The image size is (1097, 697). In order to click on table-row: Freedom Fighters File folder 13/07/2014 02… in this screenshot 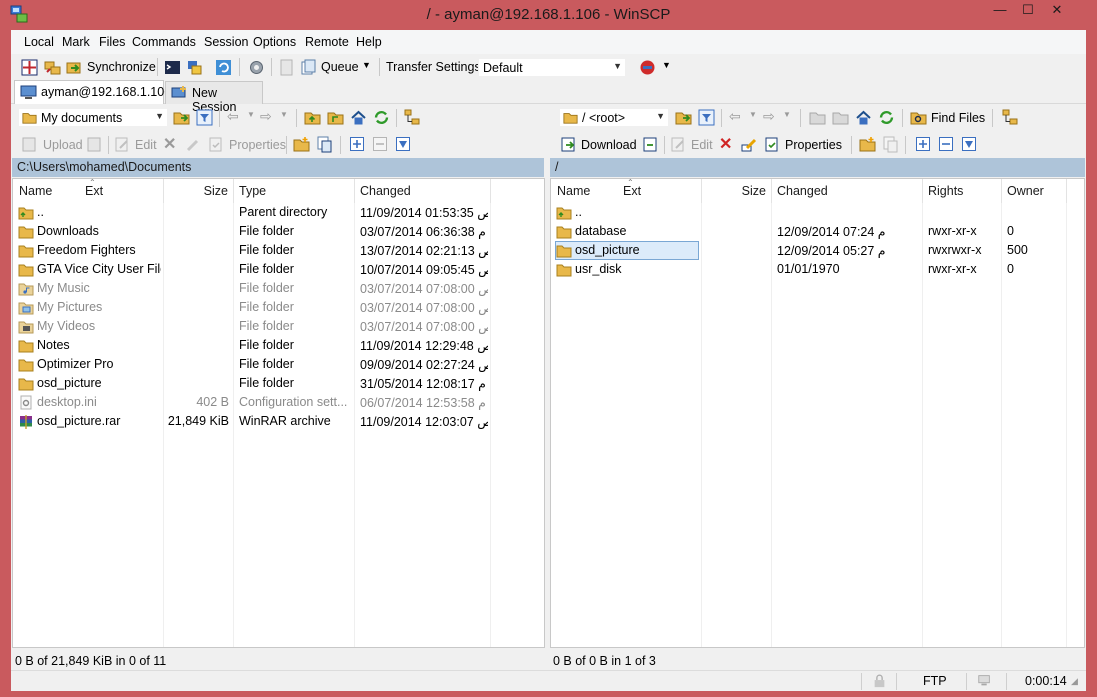, I will do `click(278, 250)`.